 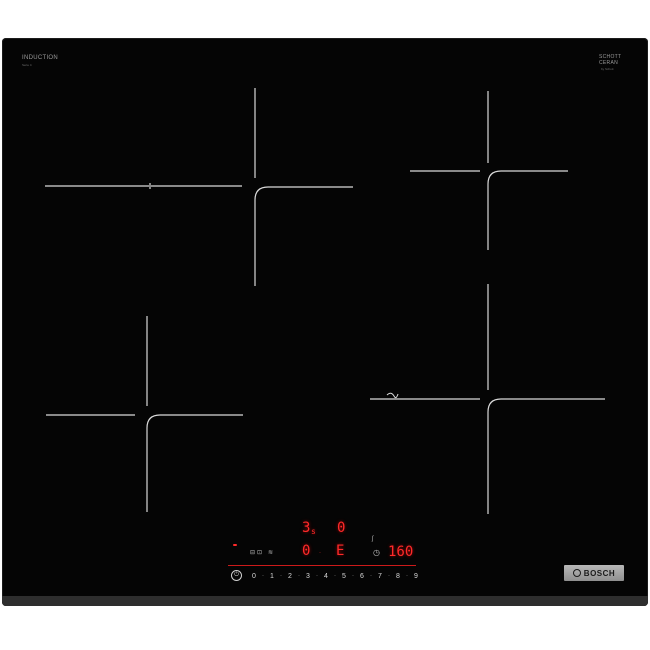 What do you see at coordinates (380, 576) in the screenshot?
I see `level-7: 7` at bounding box center [380, 576].